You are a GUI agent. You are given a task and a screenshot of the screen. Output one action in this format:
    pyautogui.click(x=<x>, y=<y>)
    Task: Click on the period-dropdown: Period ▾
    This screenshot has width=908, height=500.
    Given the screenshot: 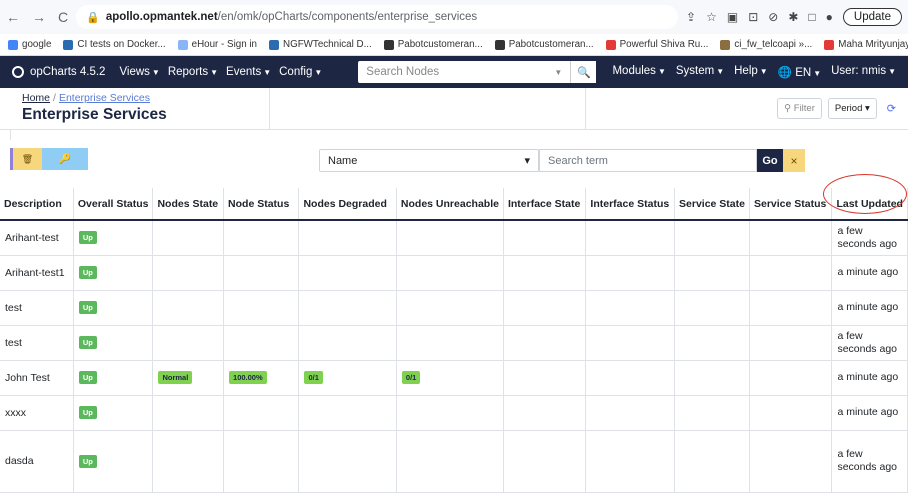 What is the action you would take?
    pyautogui.click(x=852, y=108)
    